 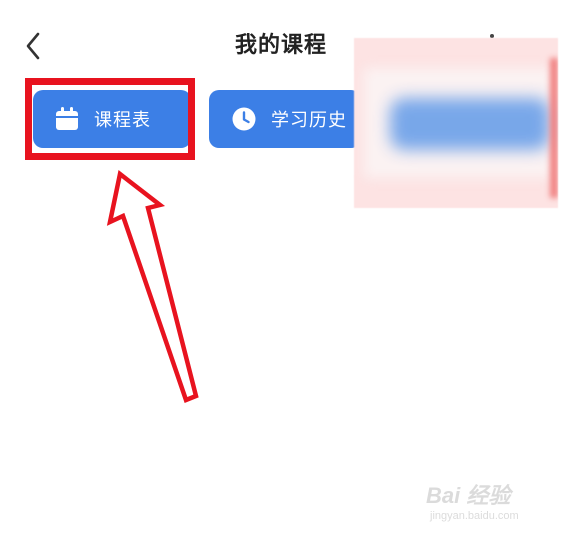 What do you see at coordinates (244, 119) in the screenshot?
I see `clock-icon` at bounding box center [244, 119].